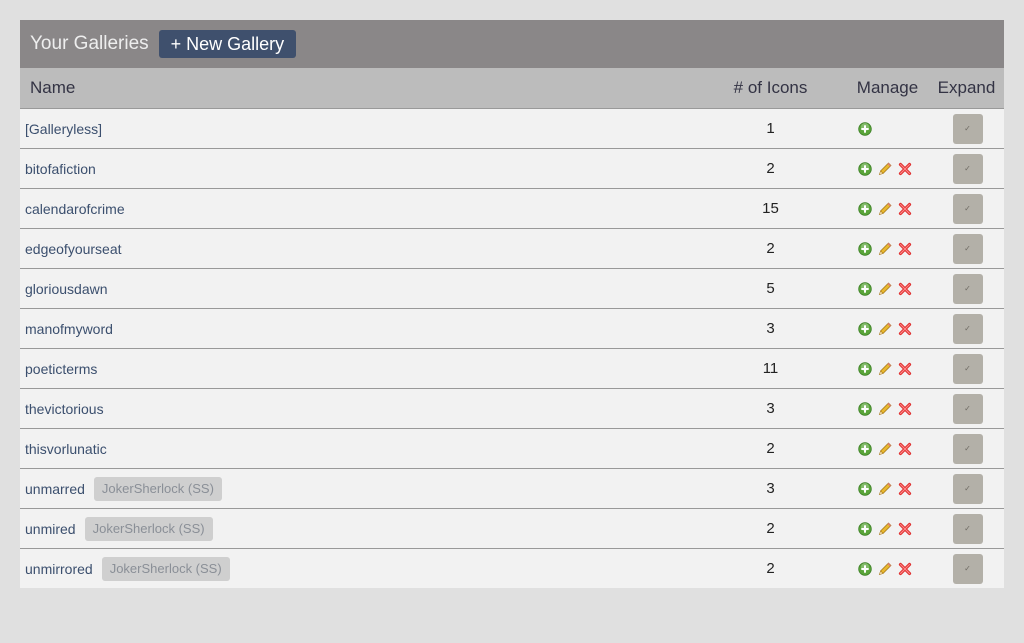  What do you see at coordinates (360, 488) in the screenshot?
I see `gallery-name-cell: unmarred JokerSherlock (SS)` at bounding box center [360, 488].